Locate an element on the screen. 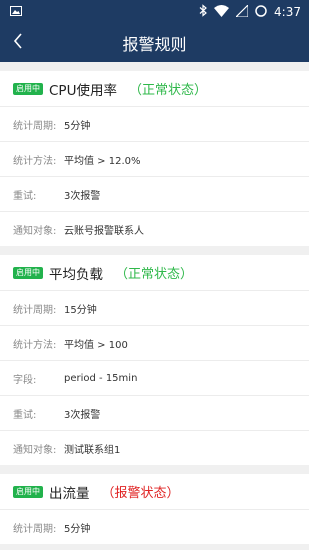 This screenshot has height=550, width=320. field-row: 通知对象: 测试联系组1 is located at coordinates (154, 448).